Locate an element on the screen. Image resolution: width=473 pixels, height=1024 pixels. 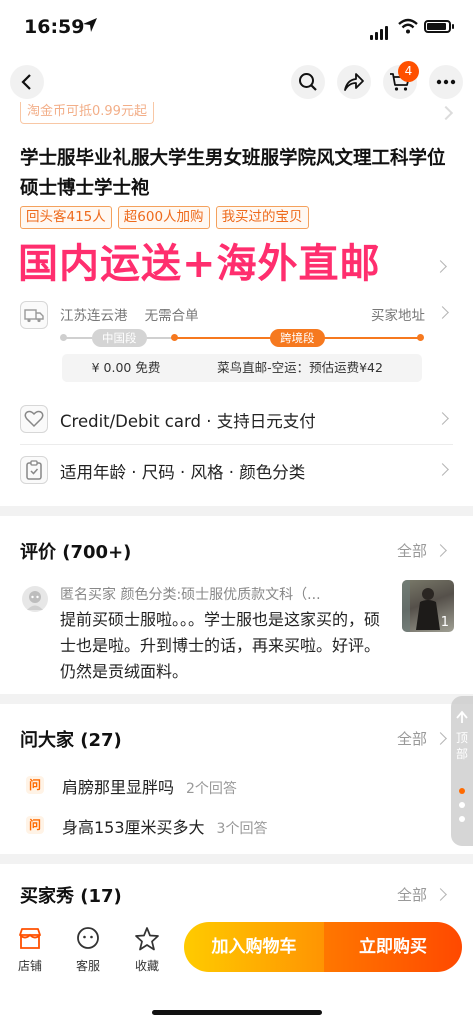
customer-service-button: 客服 is located at coordinates (88, 950).